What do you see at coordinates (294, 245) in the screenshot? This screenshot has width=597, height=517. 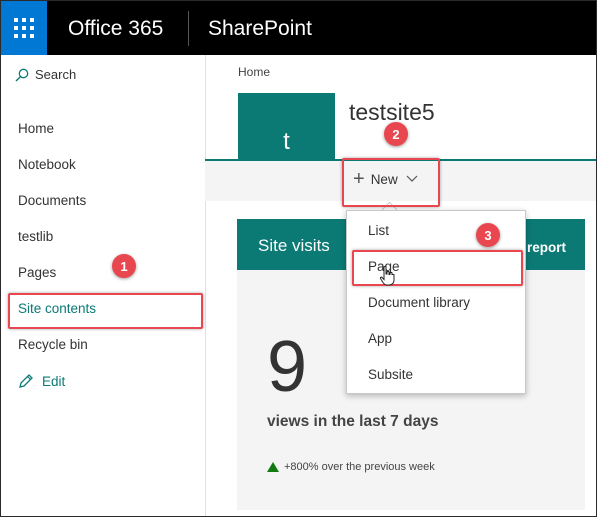 I see `site-visits-title: Site visits` at bounding box center [294, 245].